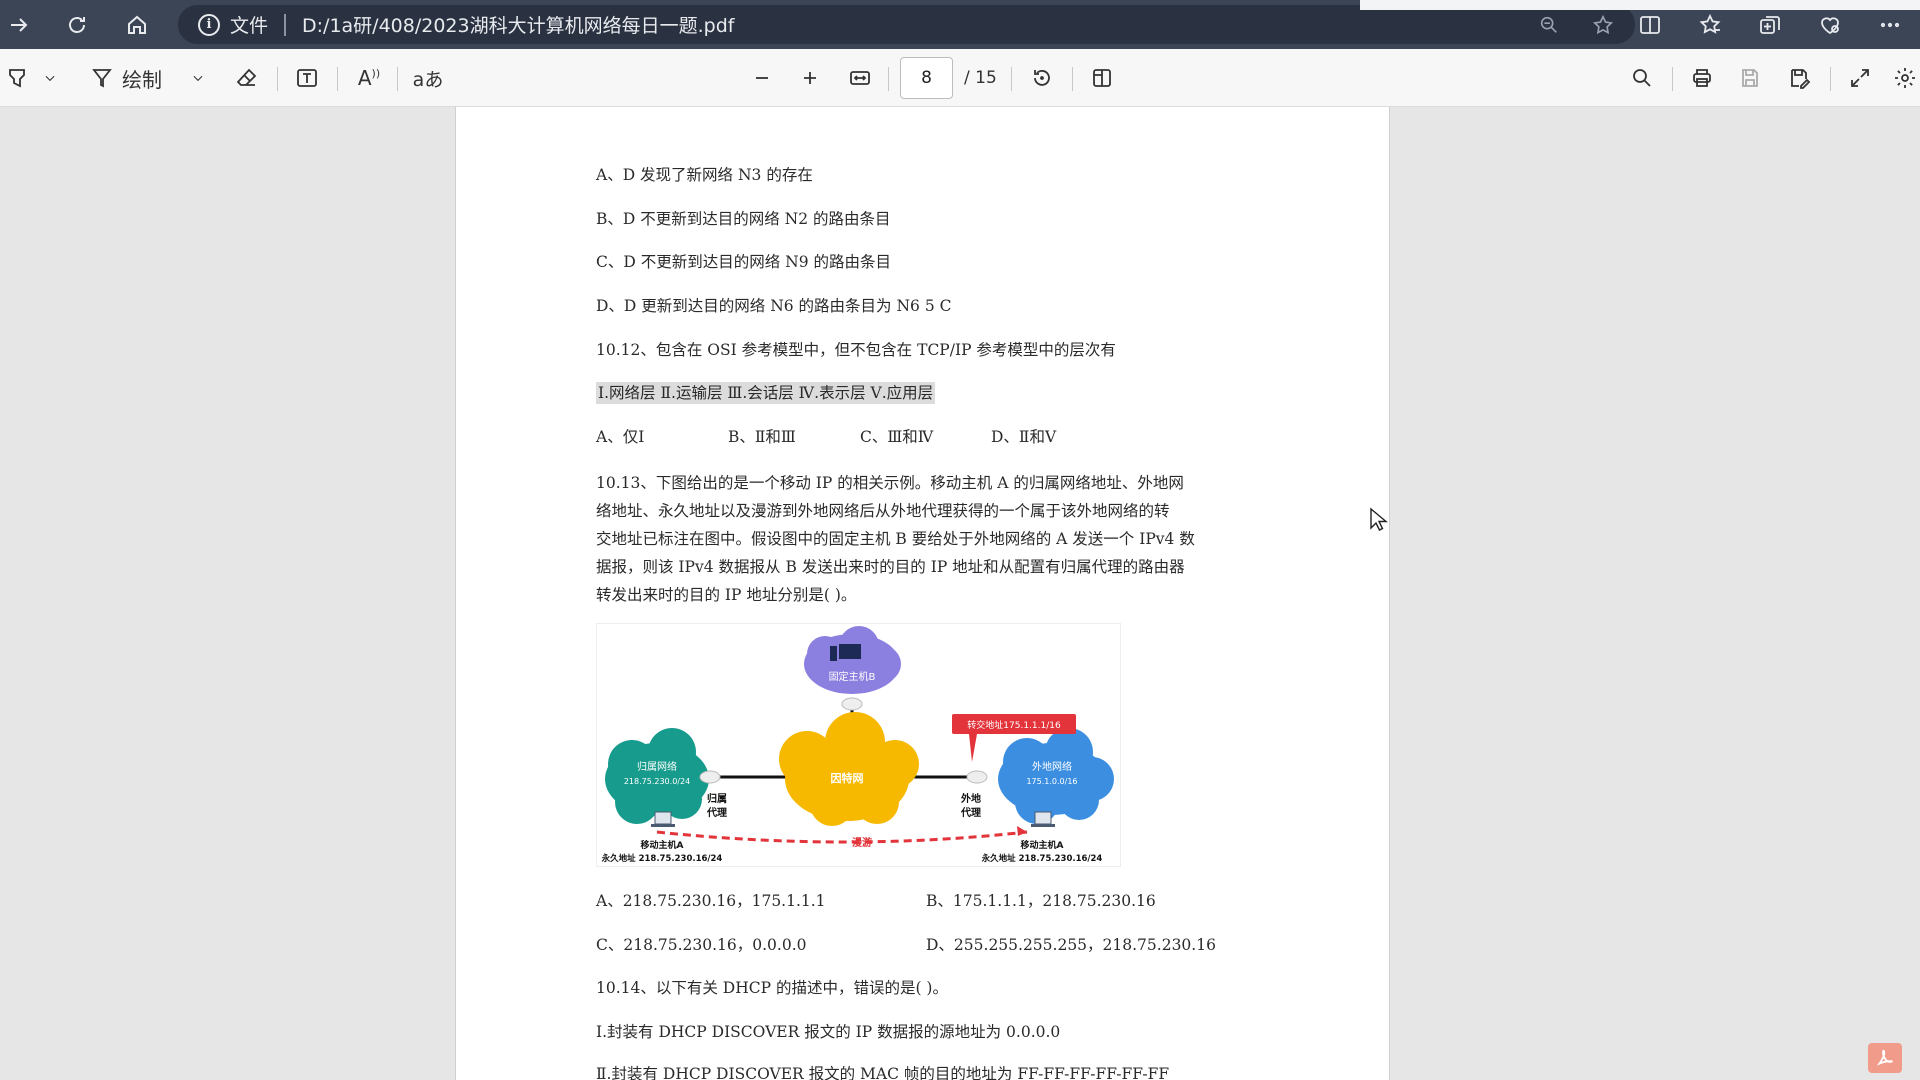  What do you see at coordinates (1041, 901) in the screenshot?
I see `option-line: B、175.1.1.1，218.75.230.16` at bounding box center [1041, 901].